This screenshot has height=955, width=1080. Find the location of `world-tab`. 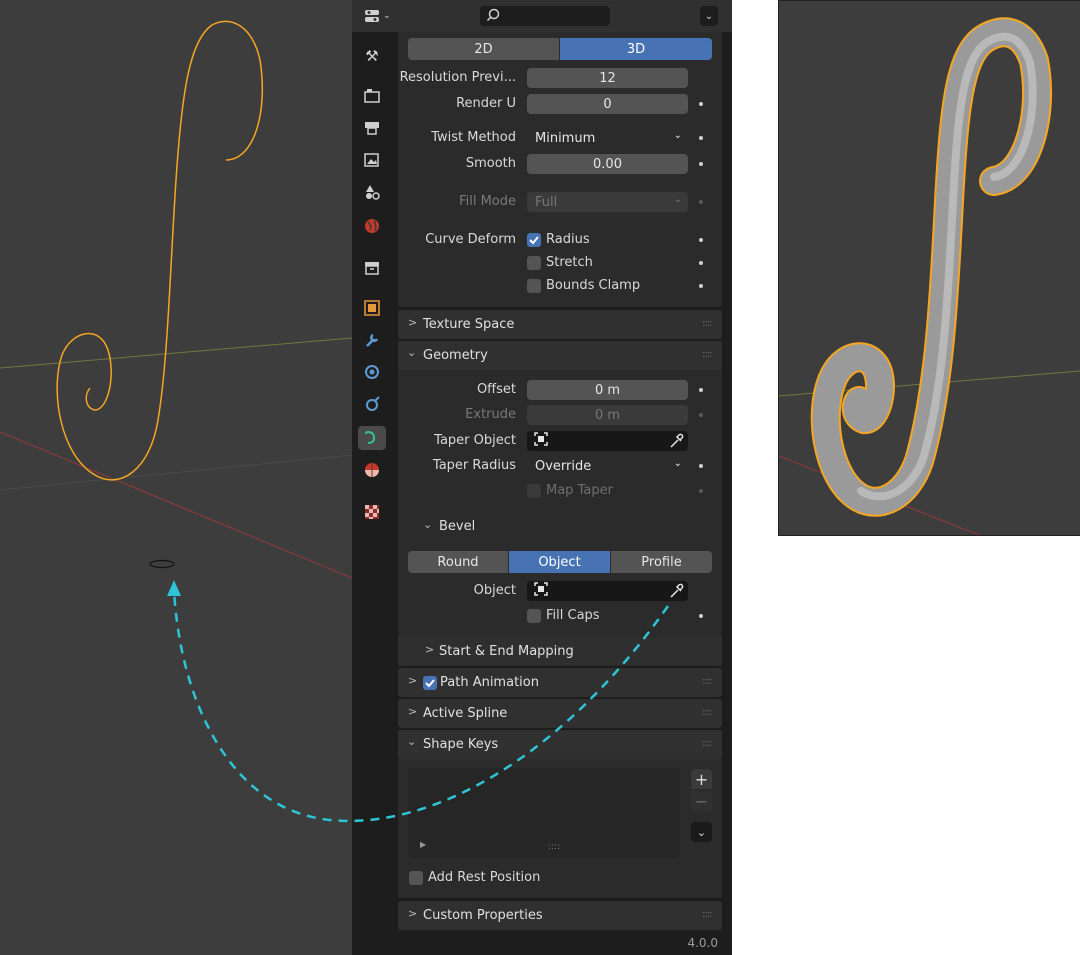

world-tab is located at coordinates (372, 228).